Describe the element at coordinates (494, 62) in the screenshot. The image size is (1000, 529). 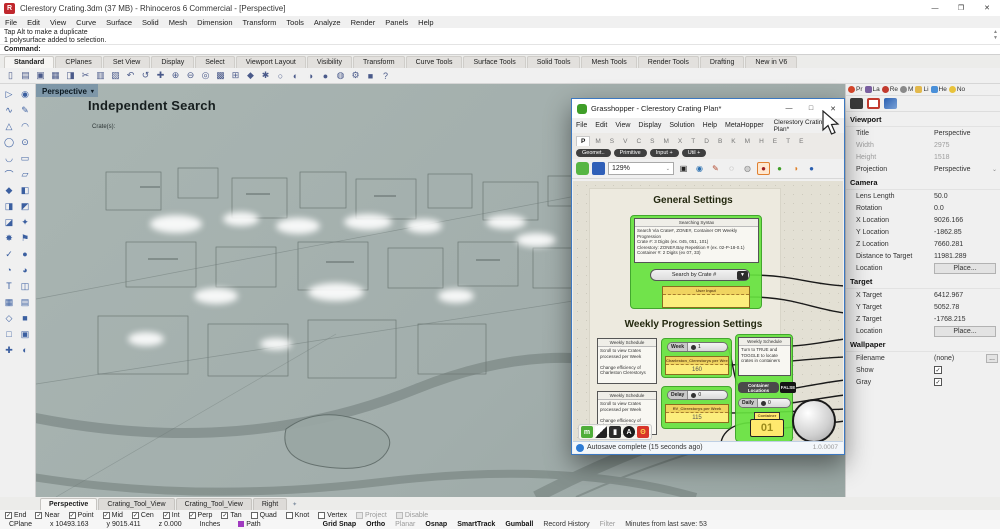
I see `toolbar-tab: Surface Tools` at that location.